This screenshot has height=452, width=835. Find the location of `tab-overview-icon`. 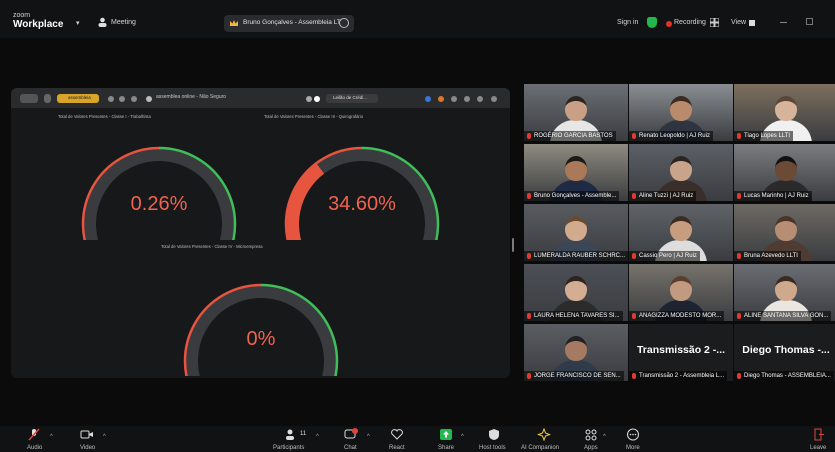

tab-overview-icon is located at coordinates (47, 98).